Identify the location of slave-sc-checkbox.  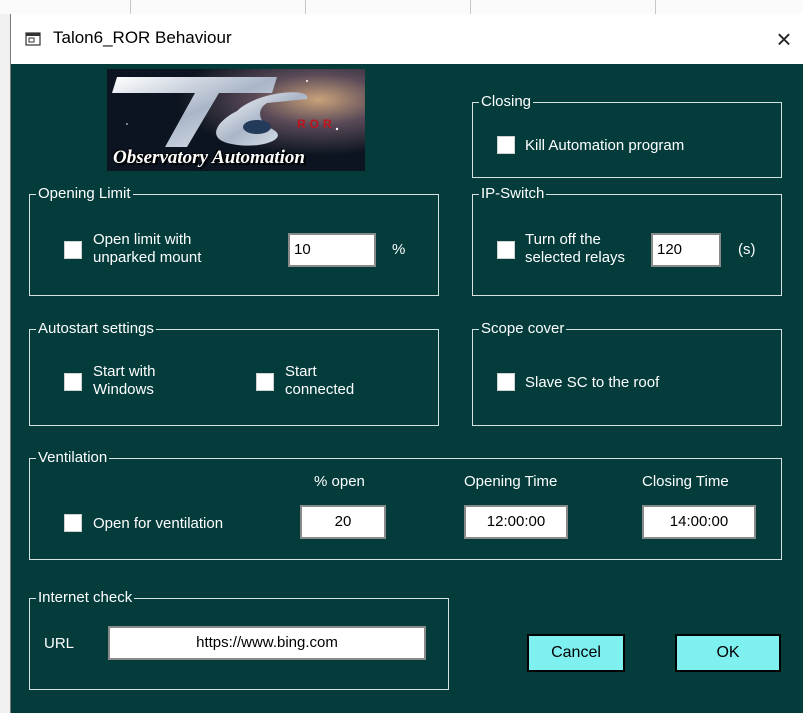
(506, 382).